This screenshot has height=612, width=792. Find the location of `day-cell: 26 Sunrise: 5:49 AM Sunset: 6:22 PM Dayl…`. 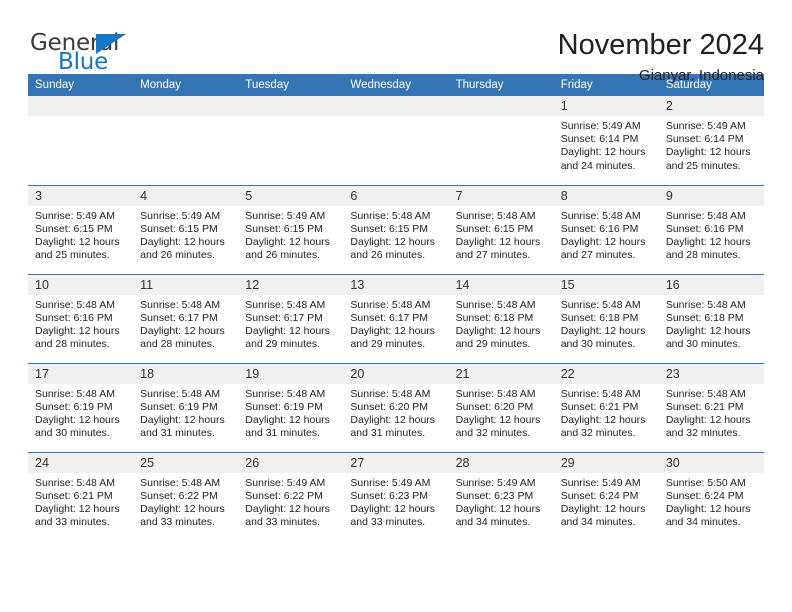

day-cell: 26 Sunrise: 5:49 AM Sunset: 6:22 PM Dayl… is located at coordinates (291, 496).